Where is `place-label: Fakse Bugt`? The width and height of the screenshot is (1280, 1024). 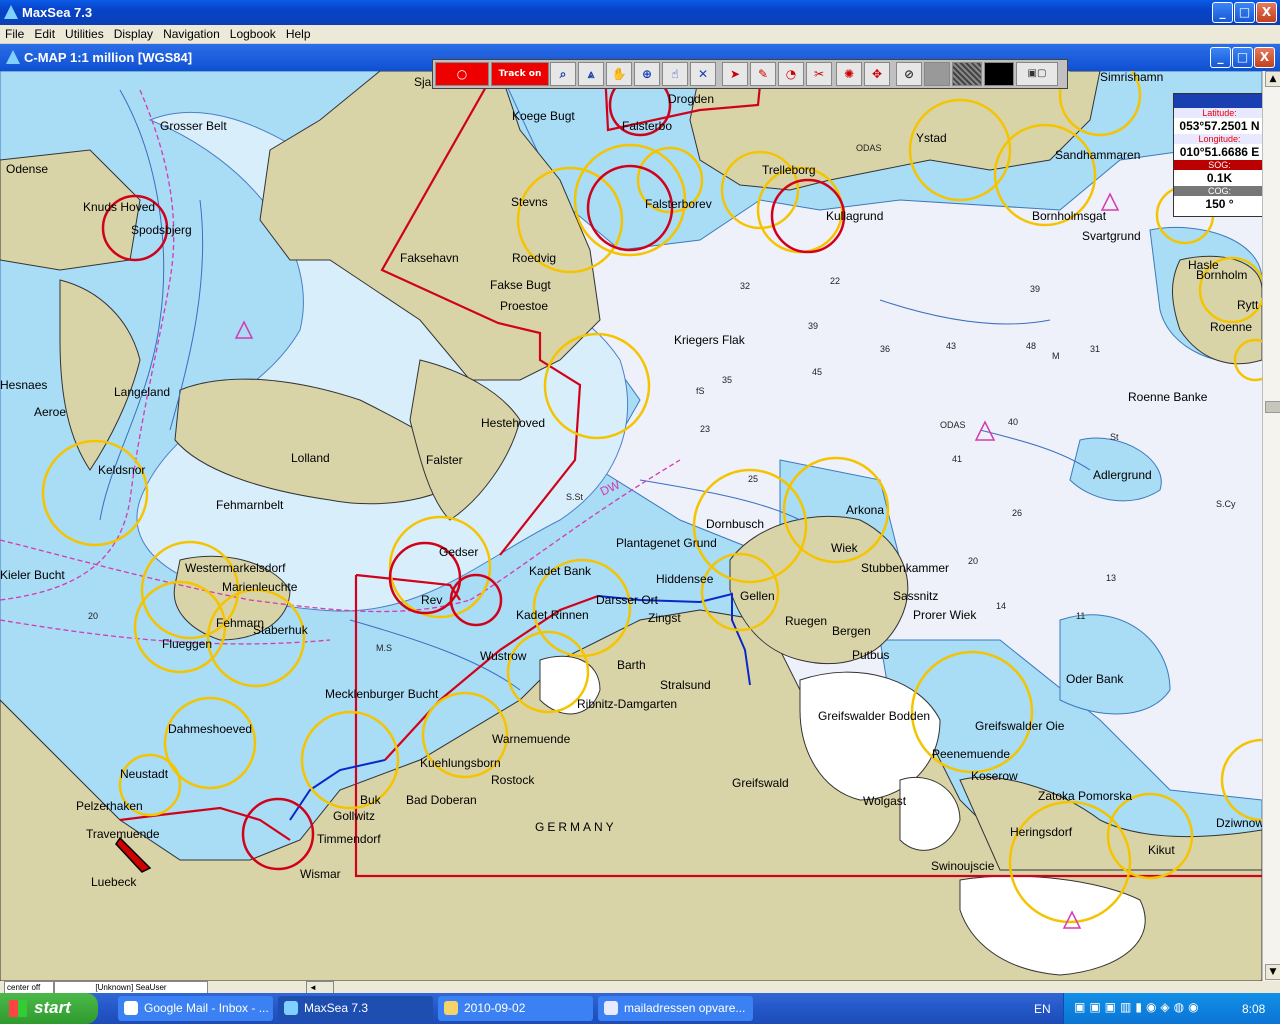
place-label: Fakse Bugt is located at coordinates (520, 285).